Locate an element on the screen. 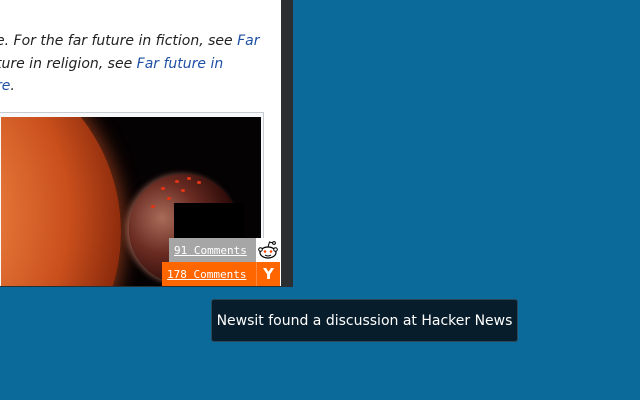 Image resolution: width=640 pixels, height=400 pixels. reddit-comments-link: 91 Comments is located at coordinates (212, 250).